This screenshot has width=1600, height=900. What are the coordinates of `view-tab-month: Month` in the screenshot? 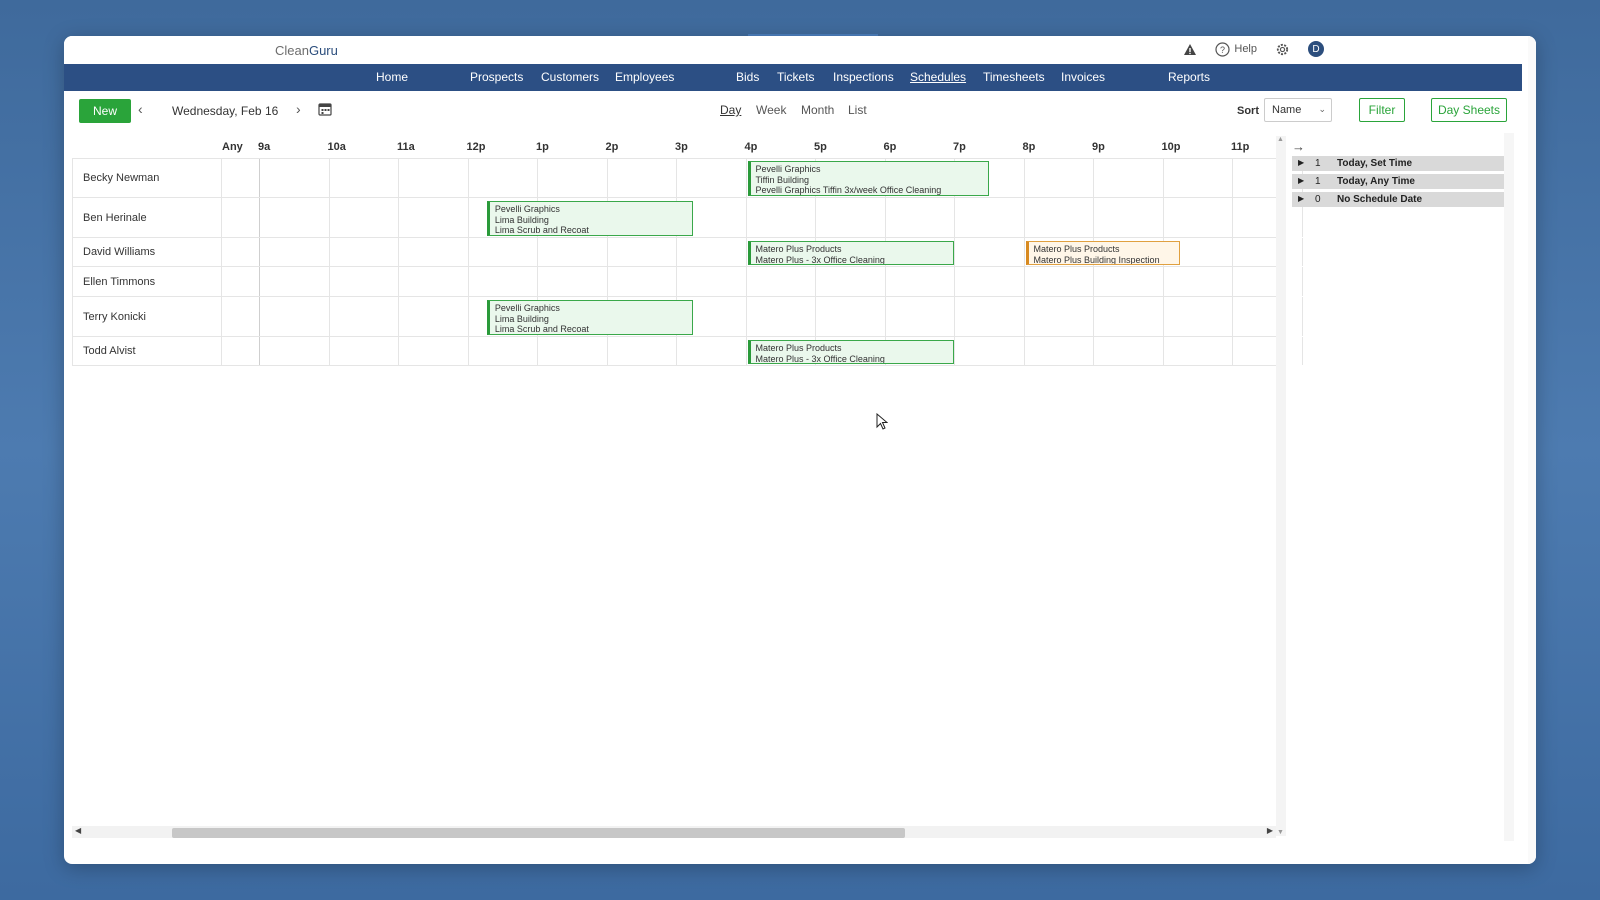 It's located at (817, 110).